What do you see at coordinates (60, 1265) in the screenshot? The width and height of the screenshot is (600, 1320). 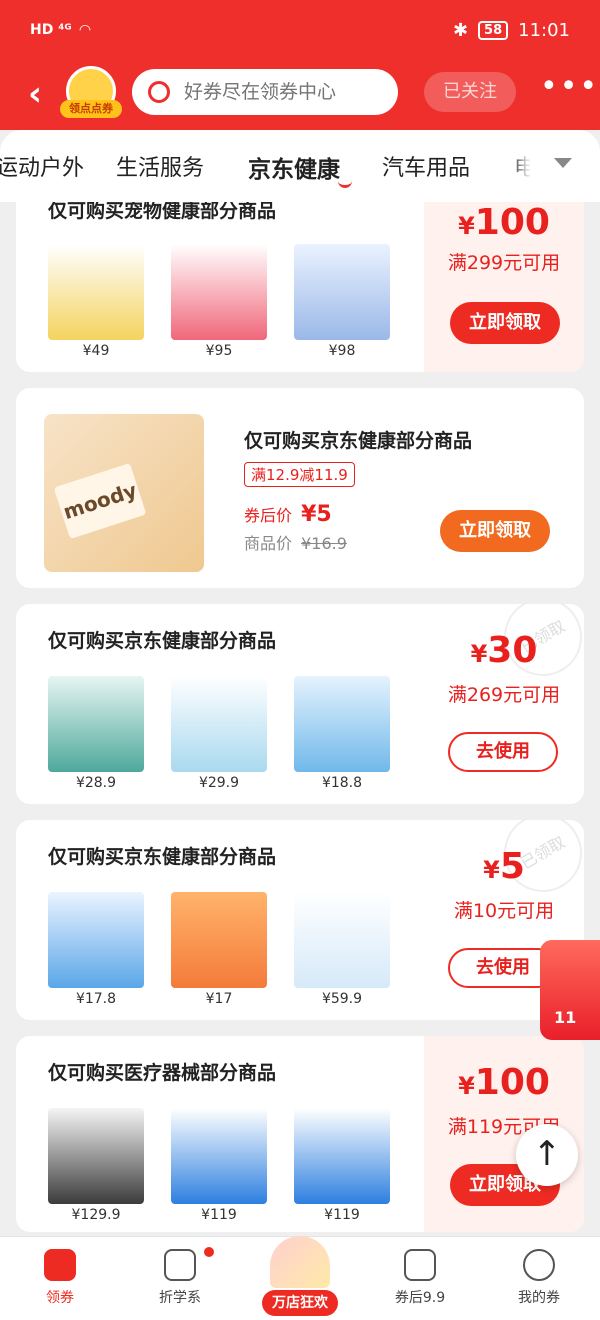 I see `coupon-icon` at bounding box center [60, 1265].